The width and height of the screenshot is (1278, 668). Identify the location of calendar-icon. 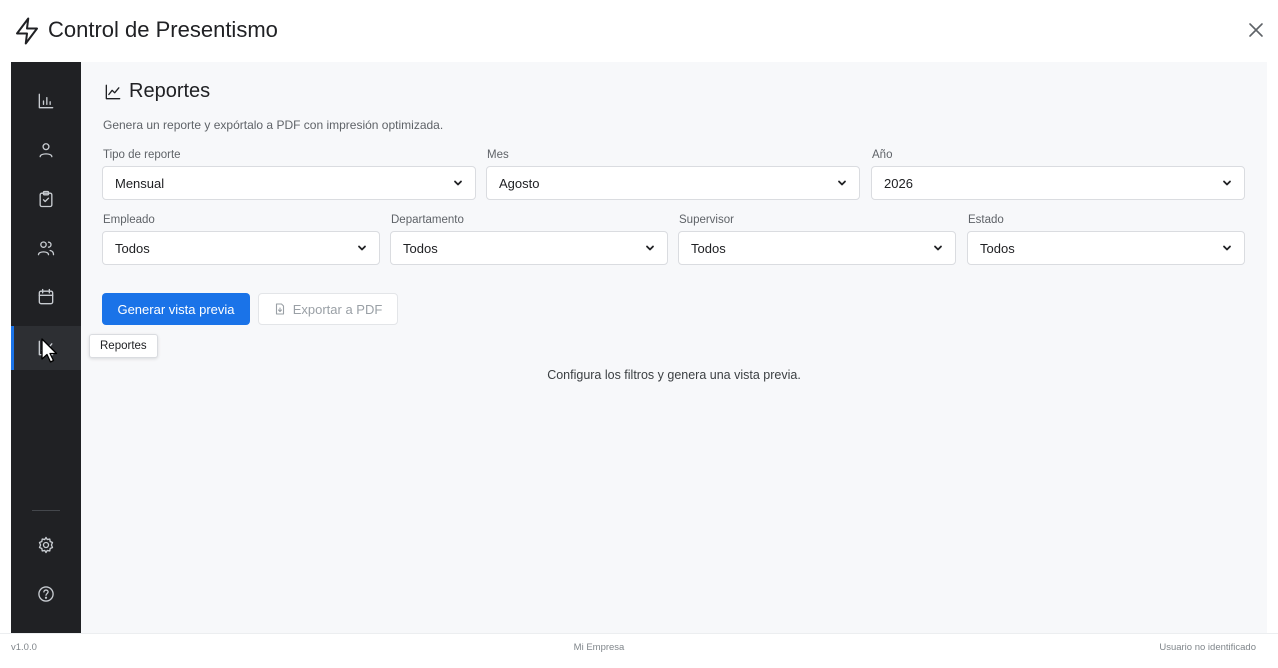
(46, 296).